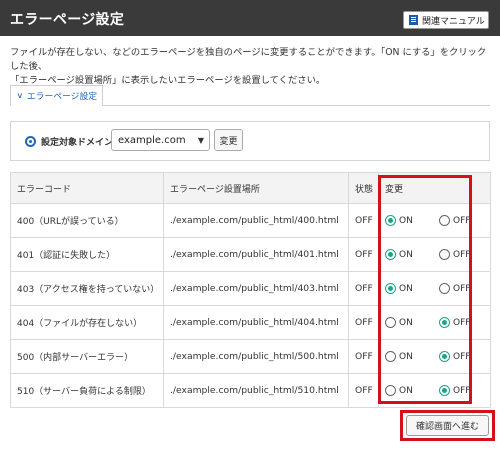 The height and width of the screenshot is (454, 500). What do you see at coordinates (87, 322) in the screenshot?
I see `error-code-cell: 404（ファイルが存在しない）` at bounding box center [87, 322].